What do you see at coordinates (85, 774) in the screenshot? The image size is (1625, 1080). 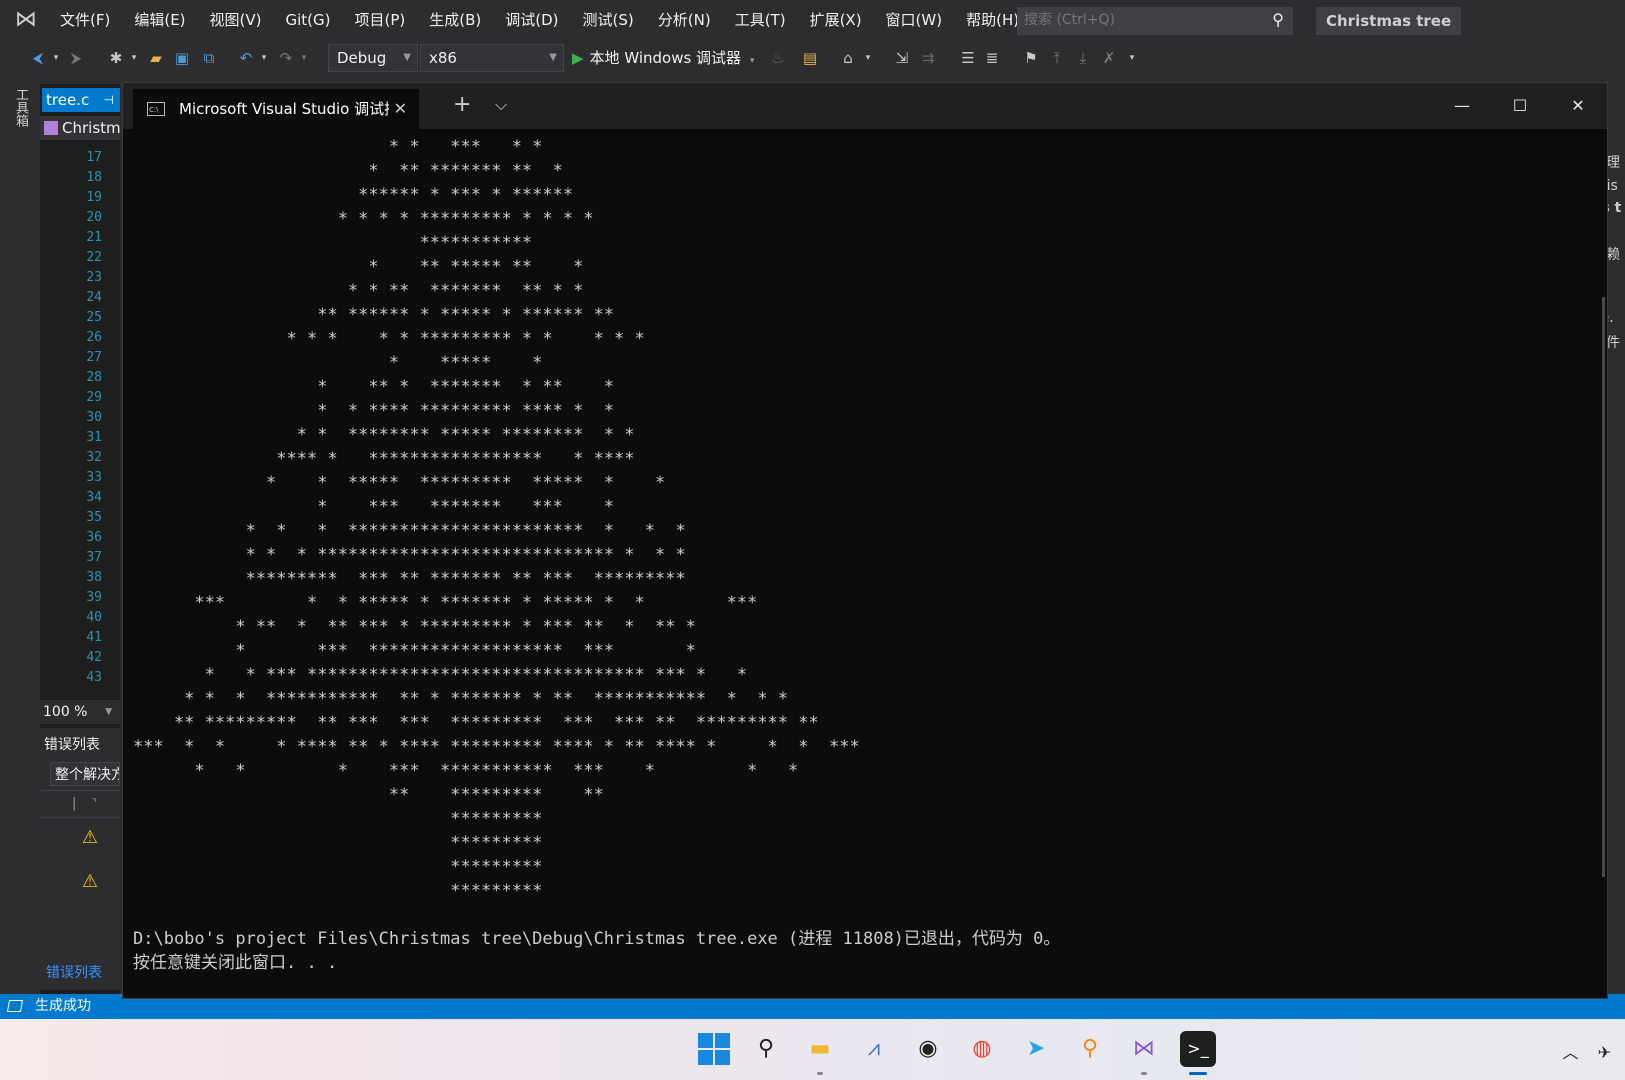 I see `error-scope-dropdown: 整个解决方案` at bounding box center [85, 774].